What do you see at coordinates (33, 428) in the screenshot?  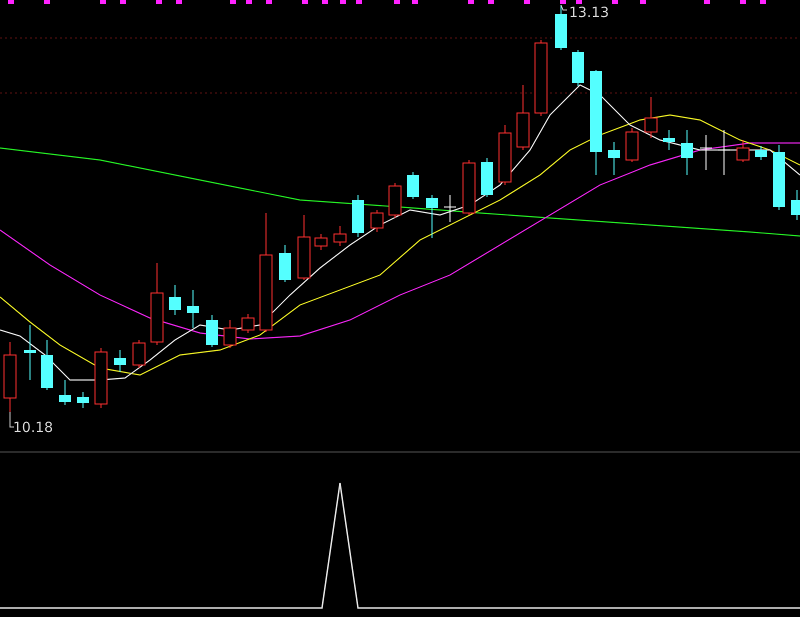 I see `low-price-label: 10.18` at bounding box center [33, 428].